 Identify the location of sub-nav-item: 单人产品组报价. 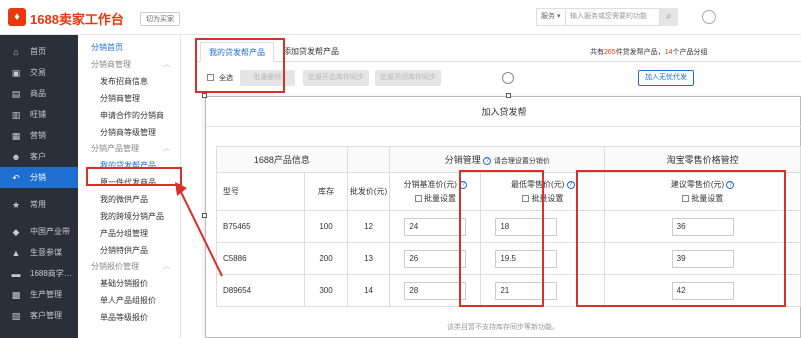
(129, 300).